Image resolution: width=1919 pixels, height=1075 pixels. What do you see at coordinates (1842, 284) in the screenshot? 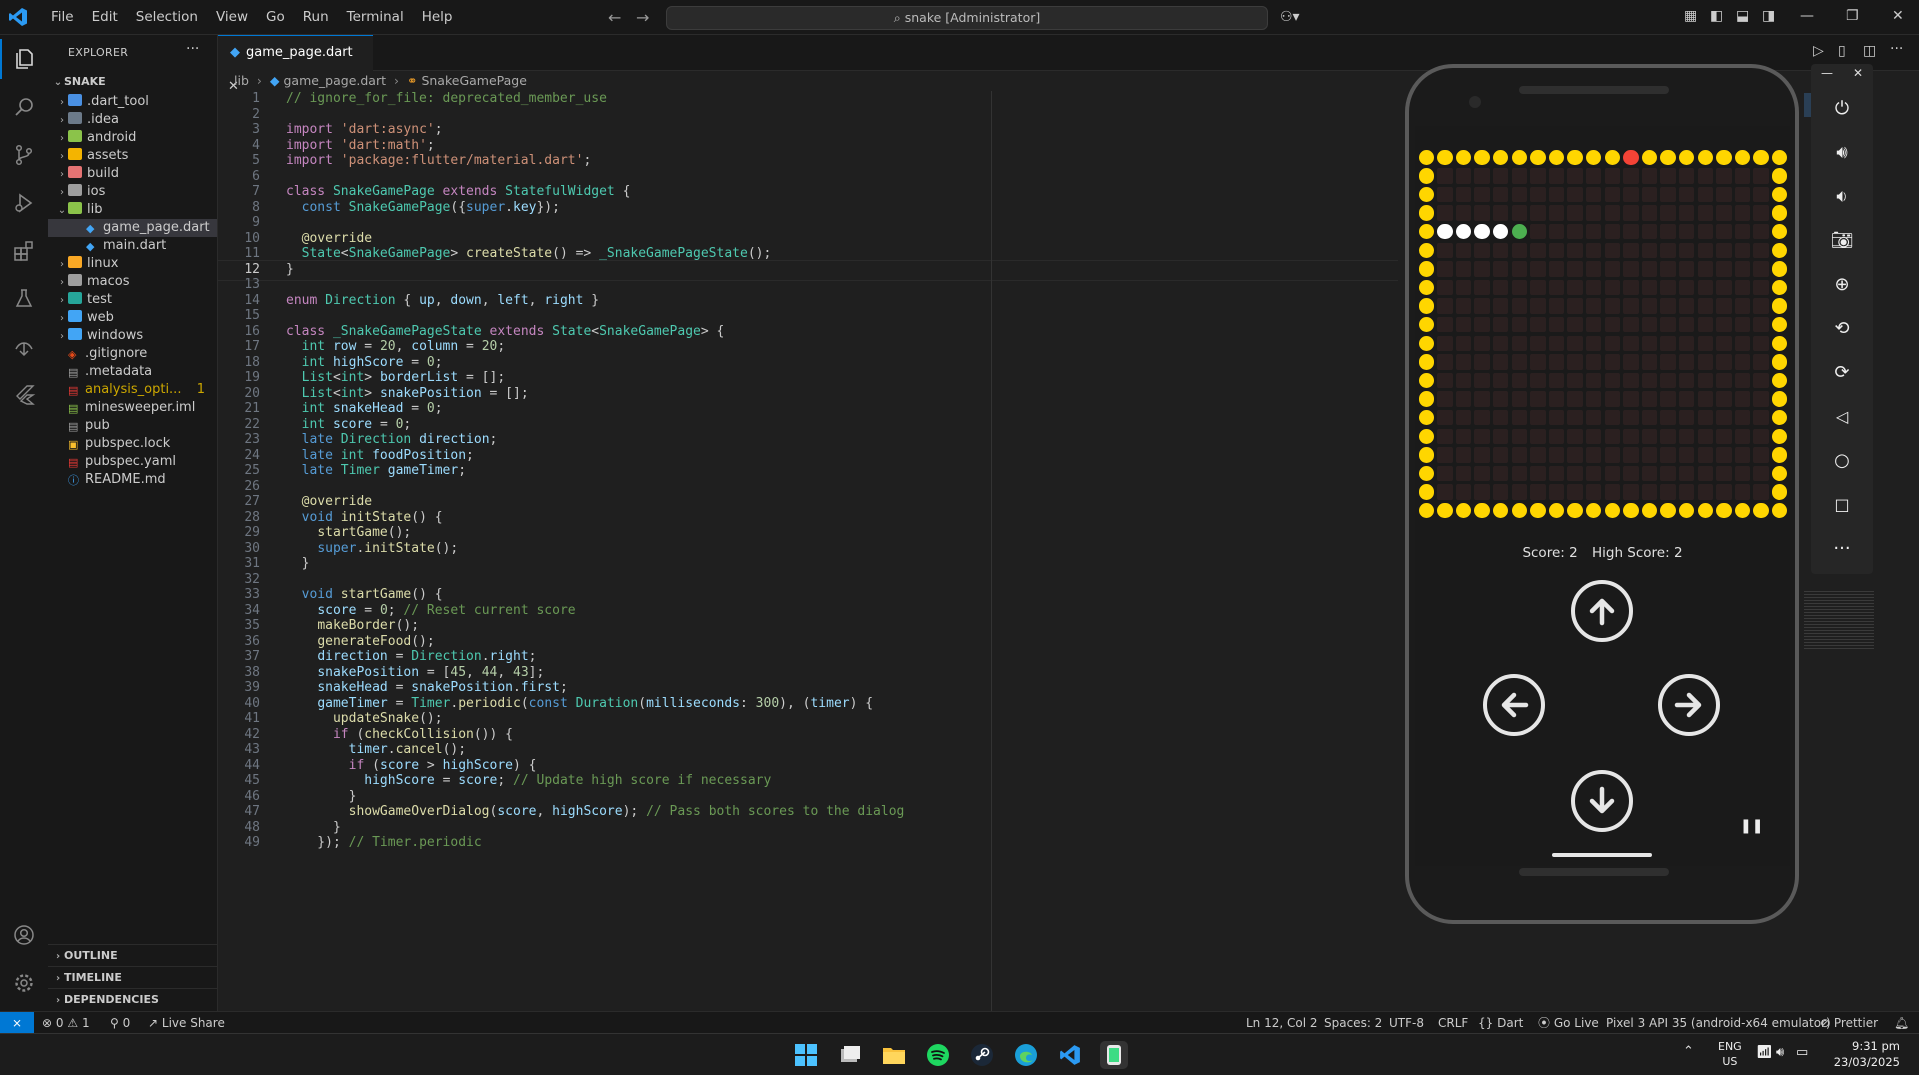
I see `zoom-icon: ⊕` at bounding box center [1842, 284].